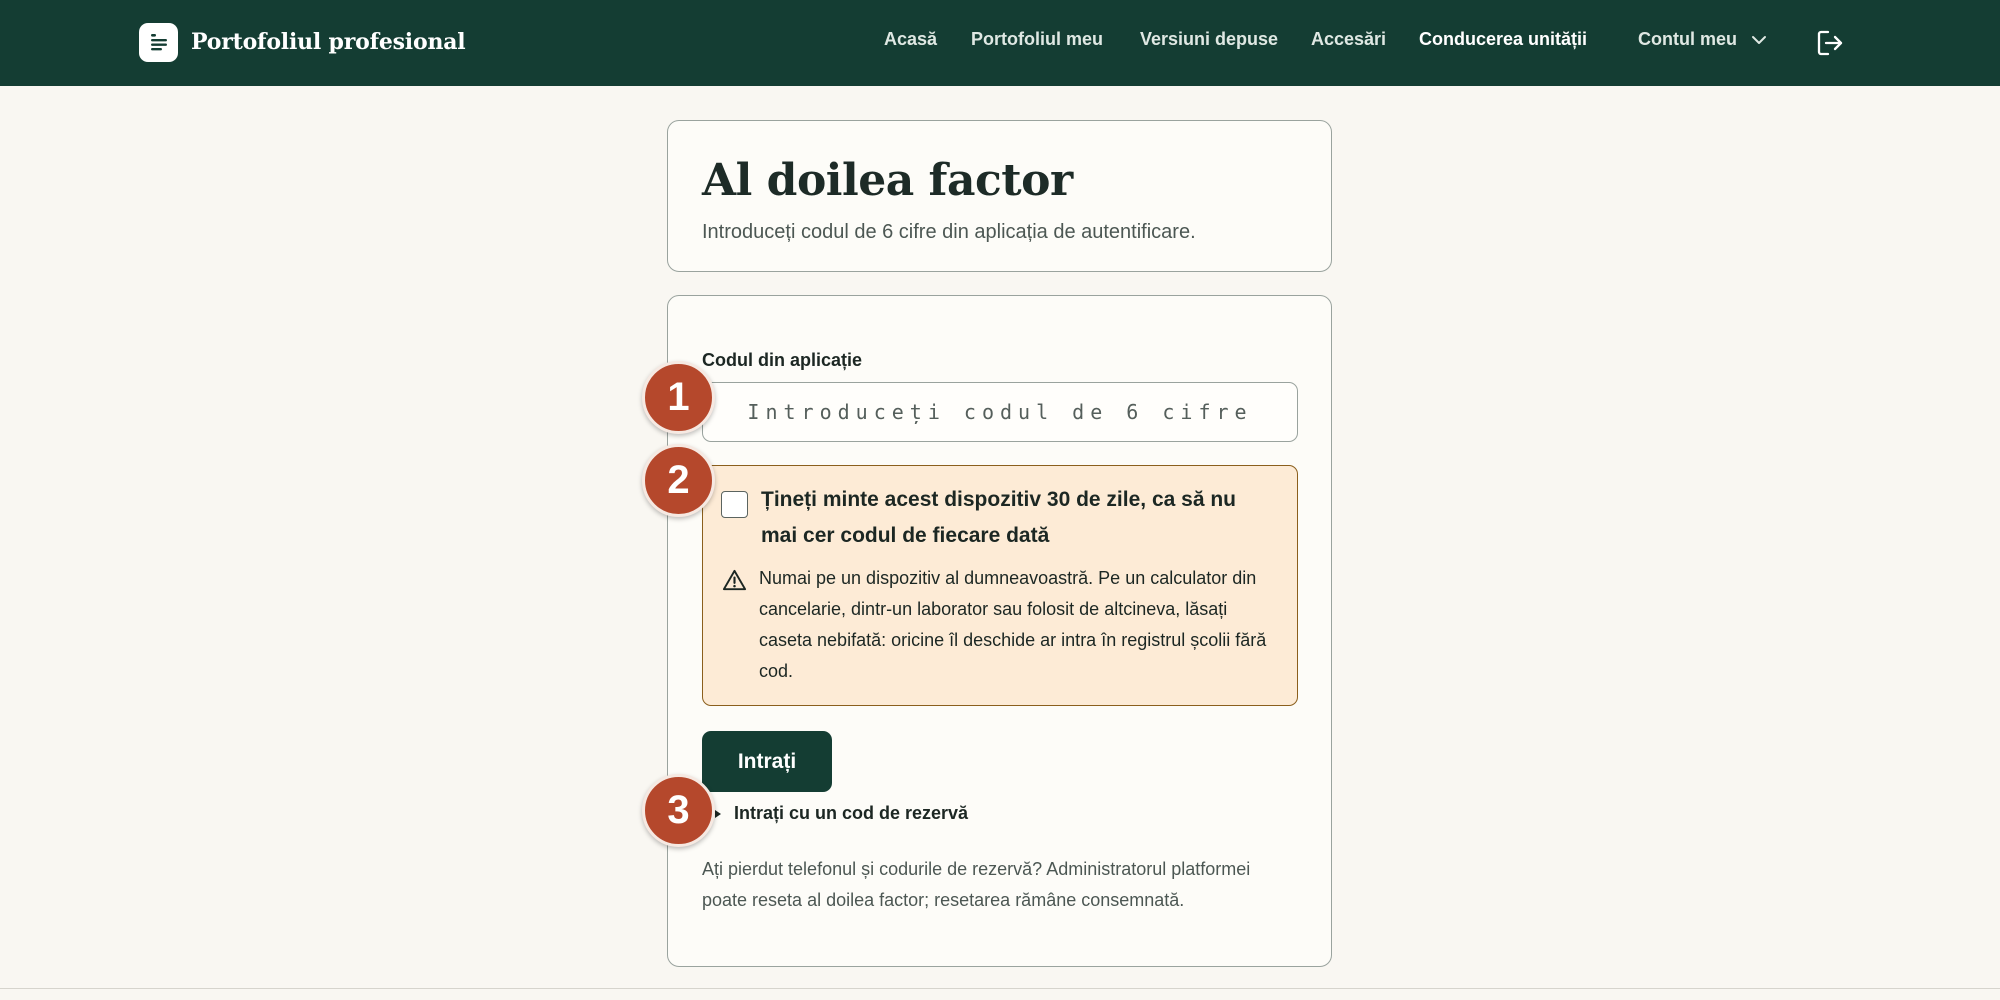  Describe the element at coordinates (1000, 412) in the screenshot. I see `code-input` at that location.